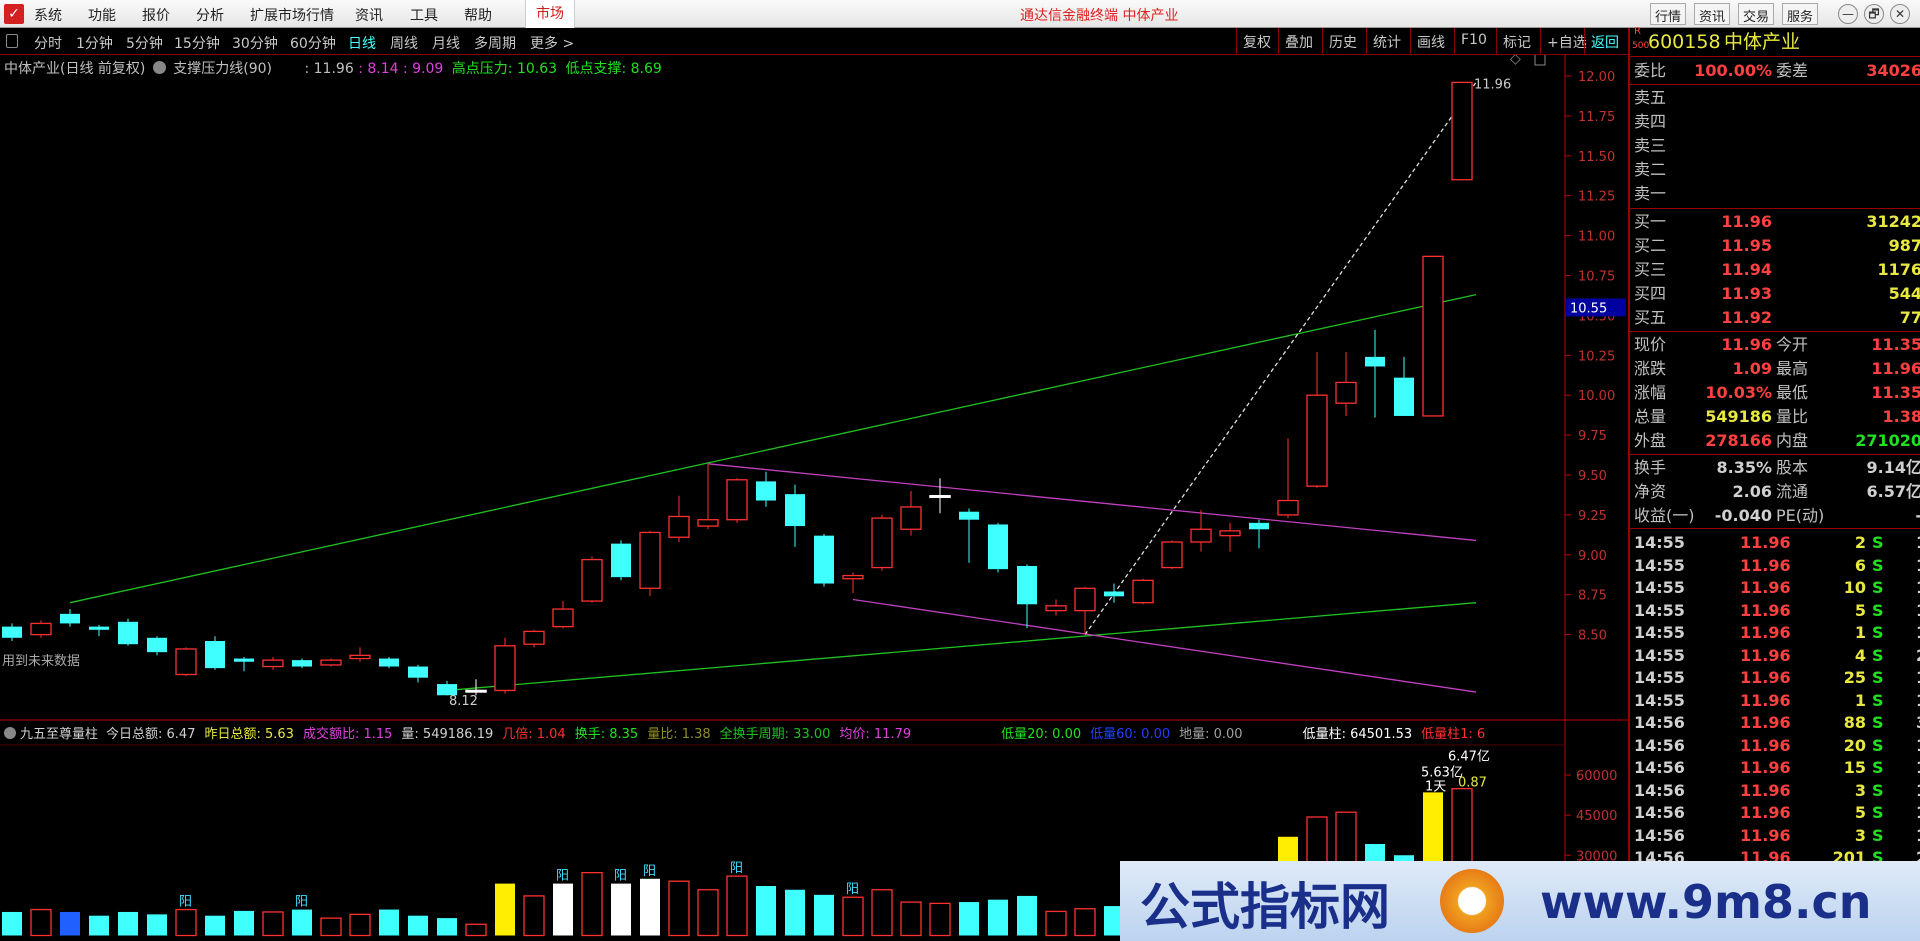  Describe the element at coordinates (369, 15) in the screenshot. I see `menu-item: 资讯` at that location.